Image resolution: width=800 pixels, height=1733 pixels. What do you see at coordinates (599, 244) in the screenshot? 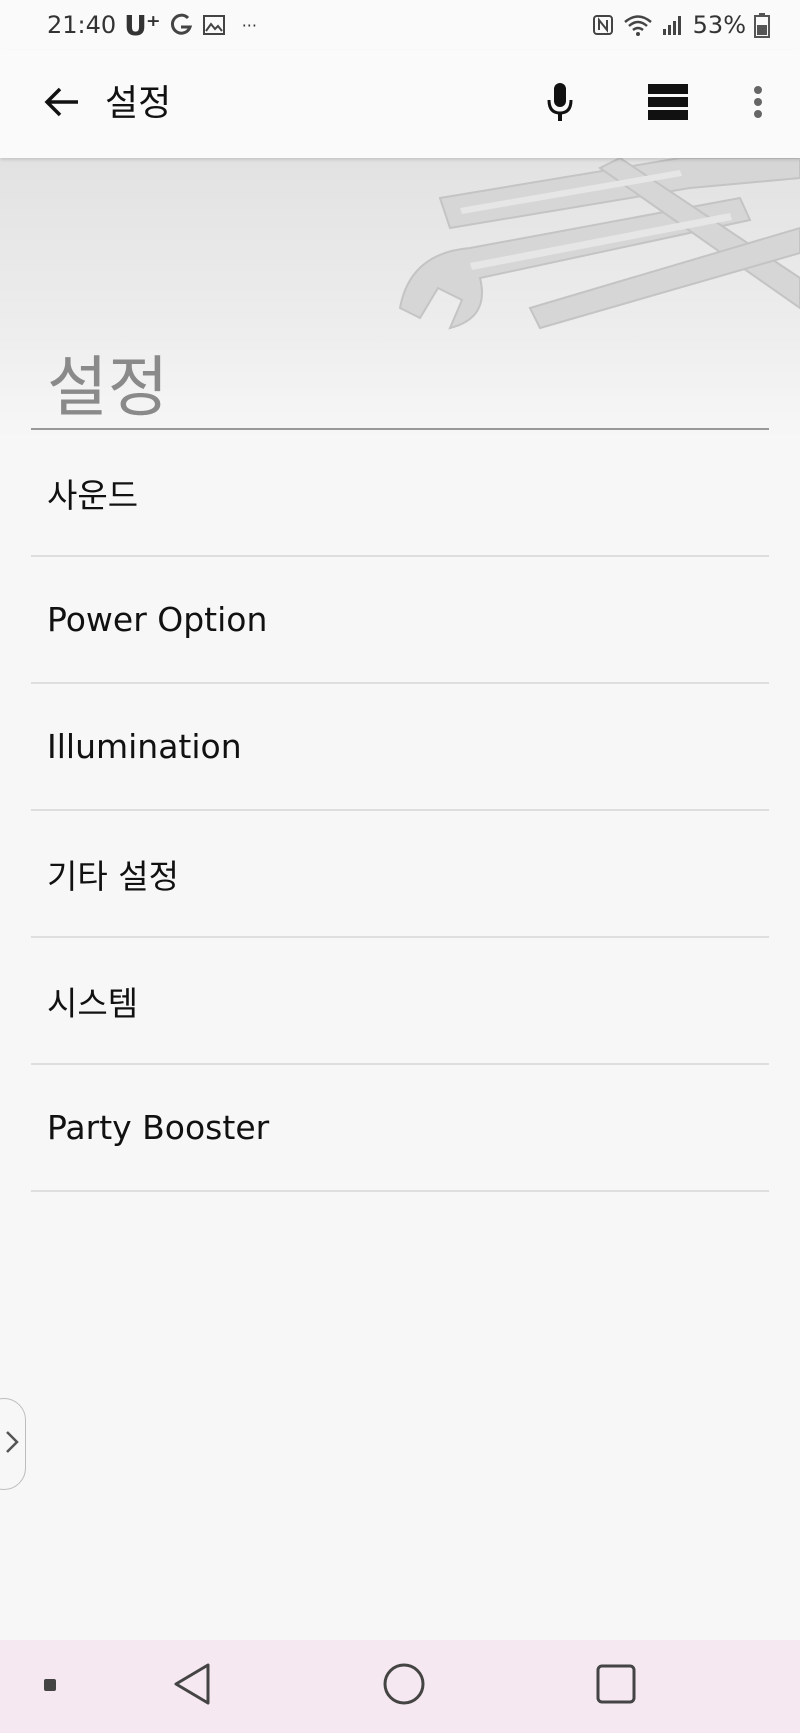
I see `wrench-illustration` at bounding box center [599, 244].